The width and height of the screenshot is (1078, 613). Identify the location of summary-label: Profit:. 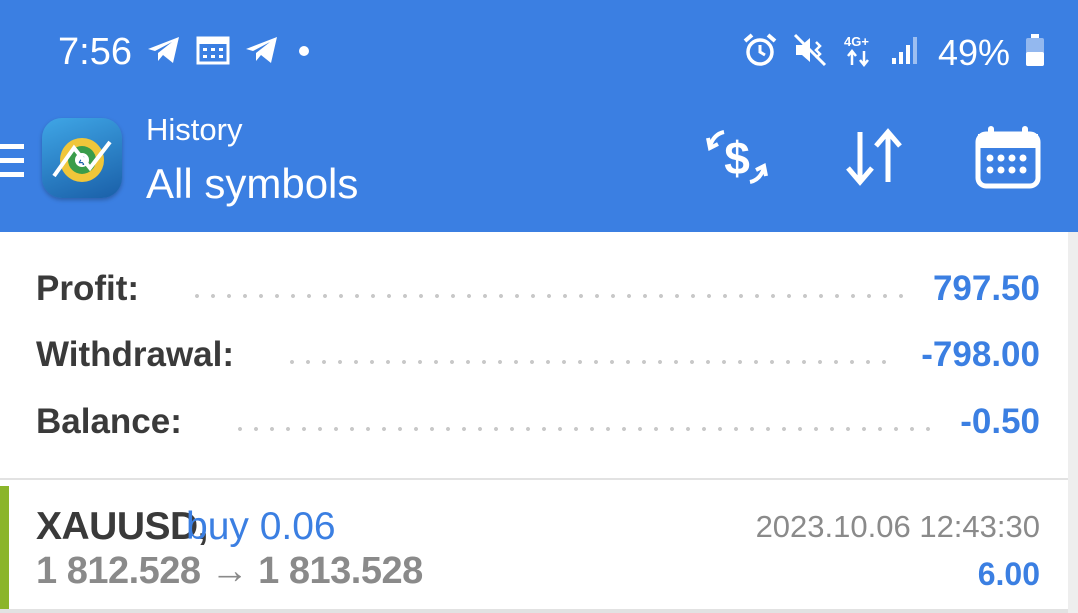
(88, 288).